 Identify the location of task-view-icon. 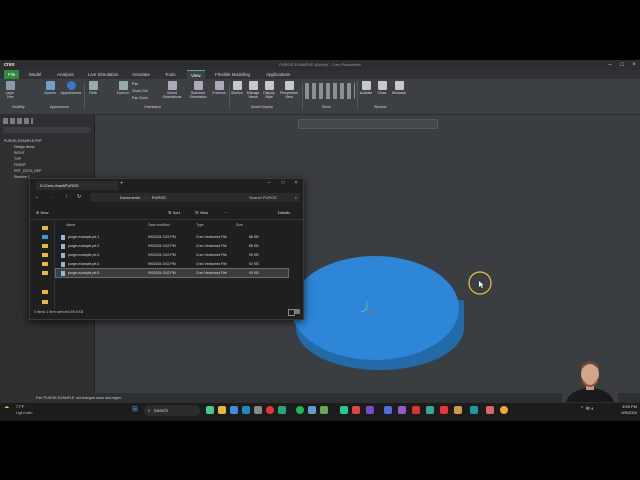
(210, 410).